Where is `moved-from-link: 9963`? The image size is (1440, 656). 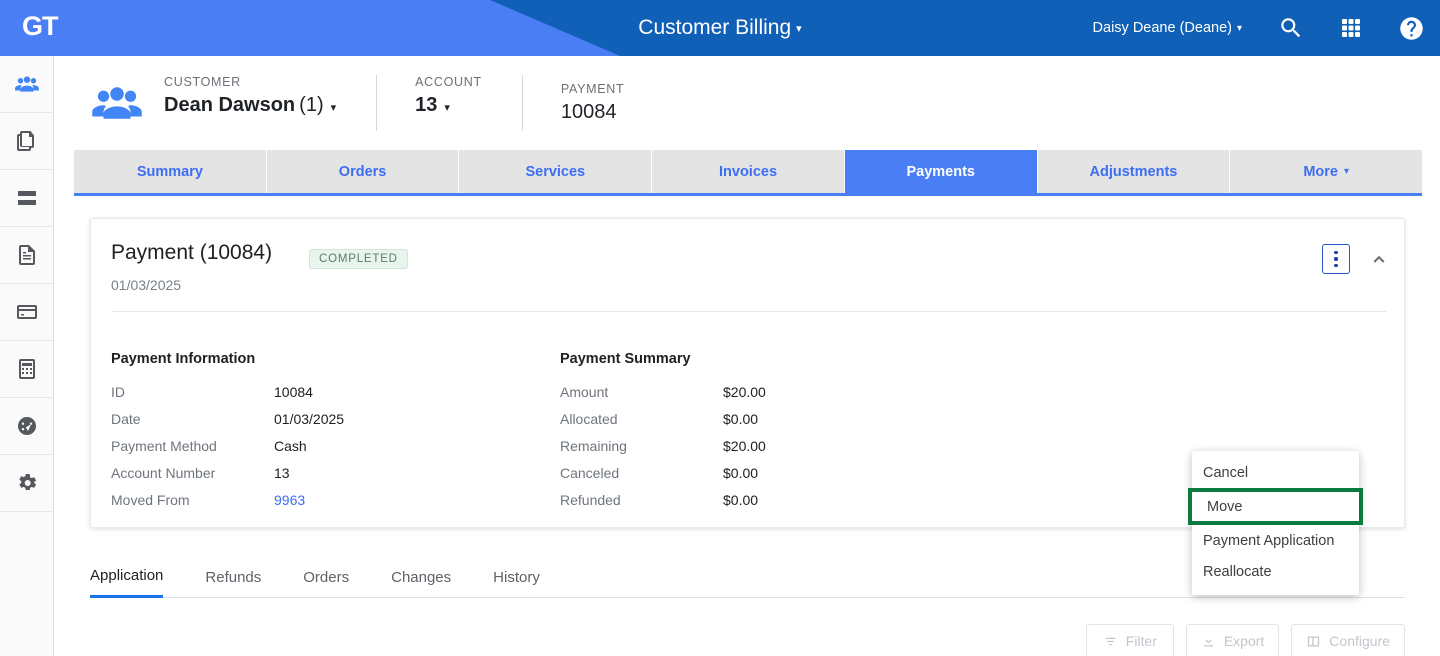
moved-from-link: 9963 is located at coordinates (289, 500).